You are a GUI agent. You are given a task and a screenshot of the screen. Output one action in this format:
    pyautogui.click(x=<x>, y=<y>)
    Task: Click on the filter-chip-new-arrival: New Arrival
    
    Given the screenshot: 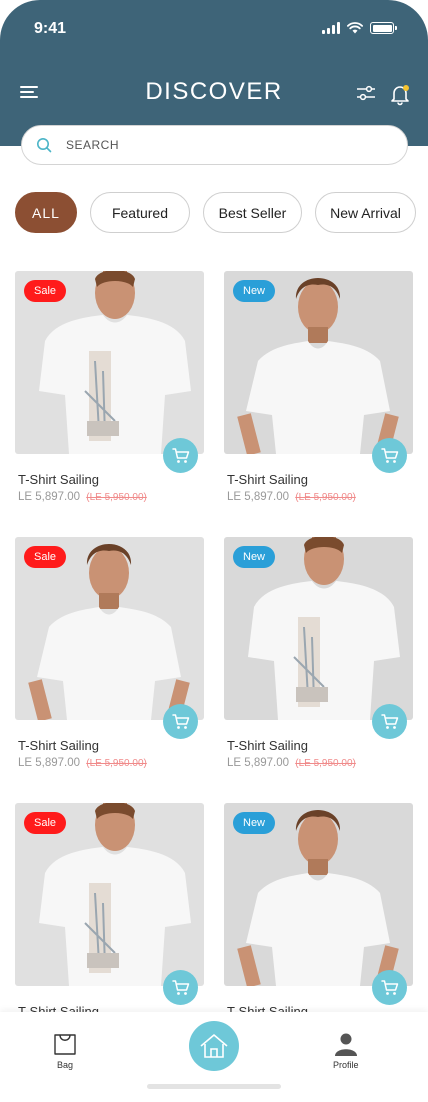 What is the action you would take?
    pyautogui.click(x=365, y=212)
    